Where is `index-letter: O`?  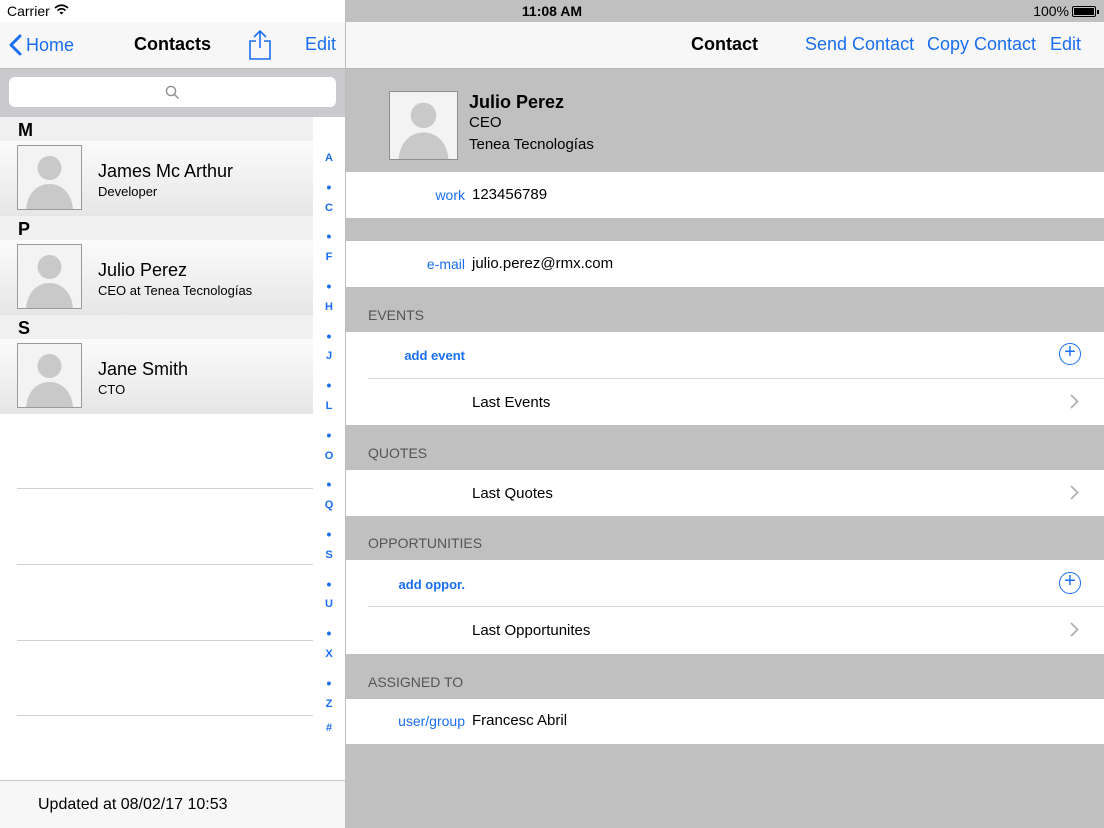 index-letter: O is located at coordinates (329, 462).